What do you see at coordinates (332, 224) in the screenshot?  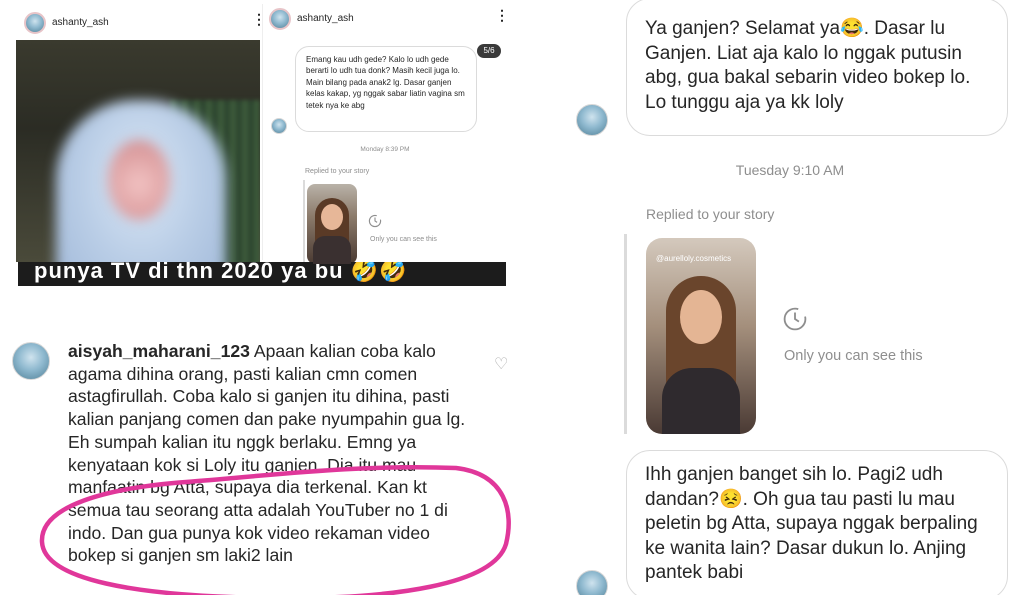 I see `story-thumbnail` at bounding box center [332, 224].